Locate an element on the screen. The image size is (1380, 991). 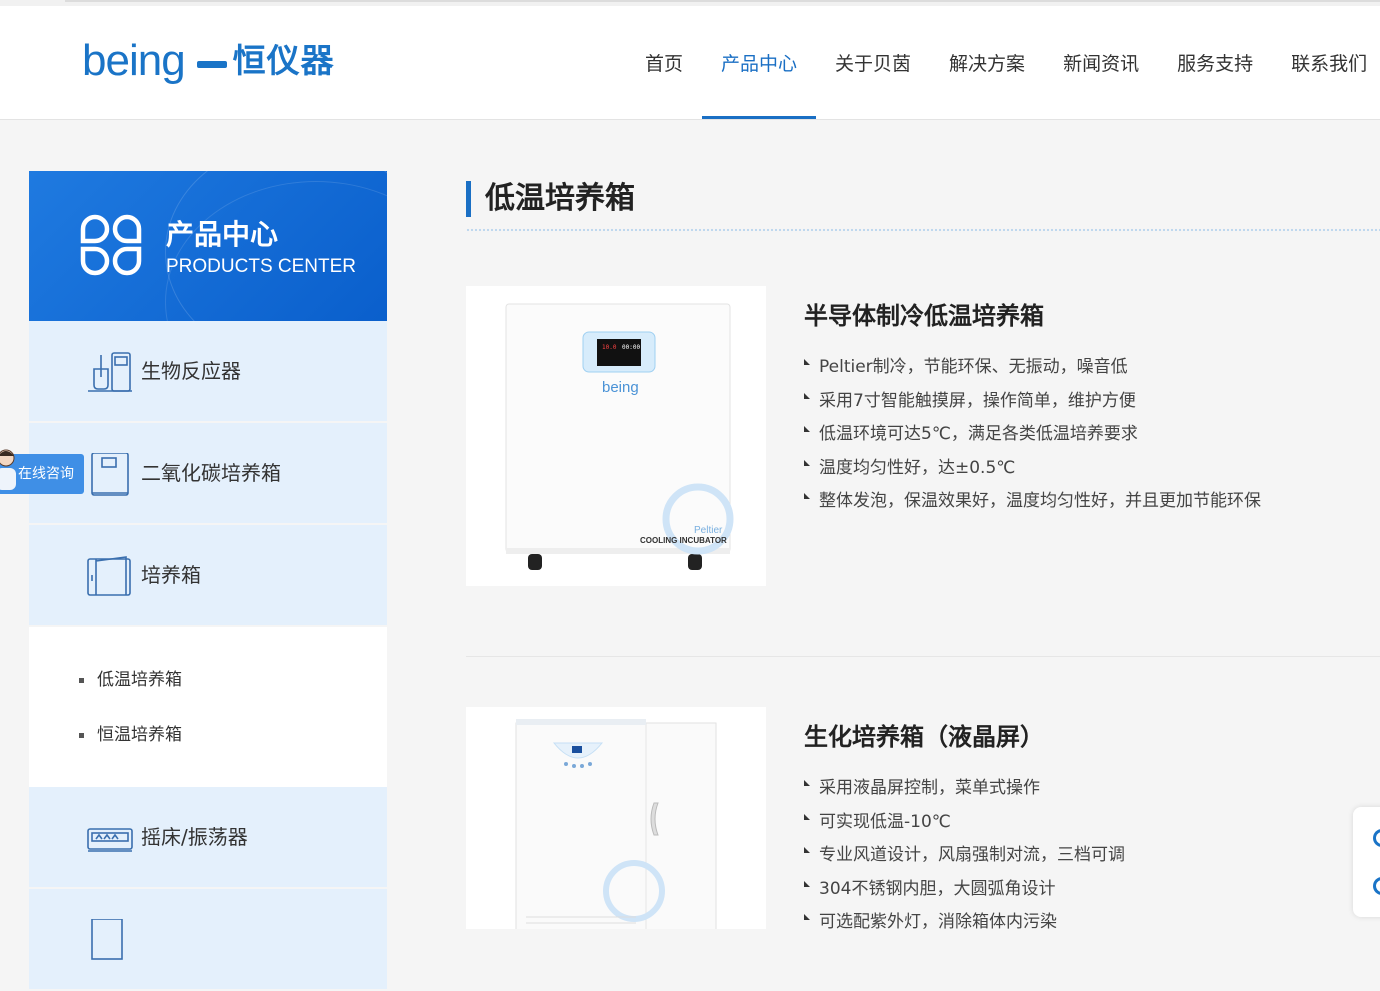
feature-text: 专业风道设计，风扇强制对流，三档可调 is located at coordinates (972, 855).